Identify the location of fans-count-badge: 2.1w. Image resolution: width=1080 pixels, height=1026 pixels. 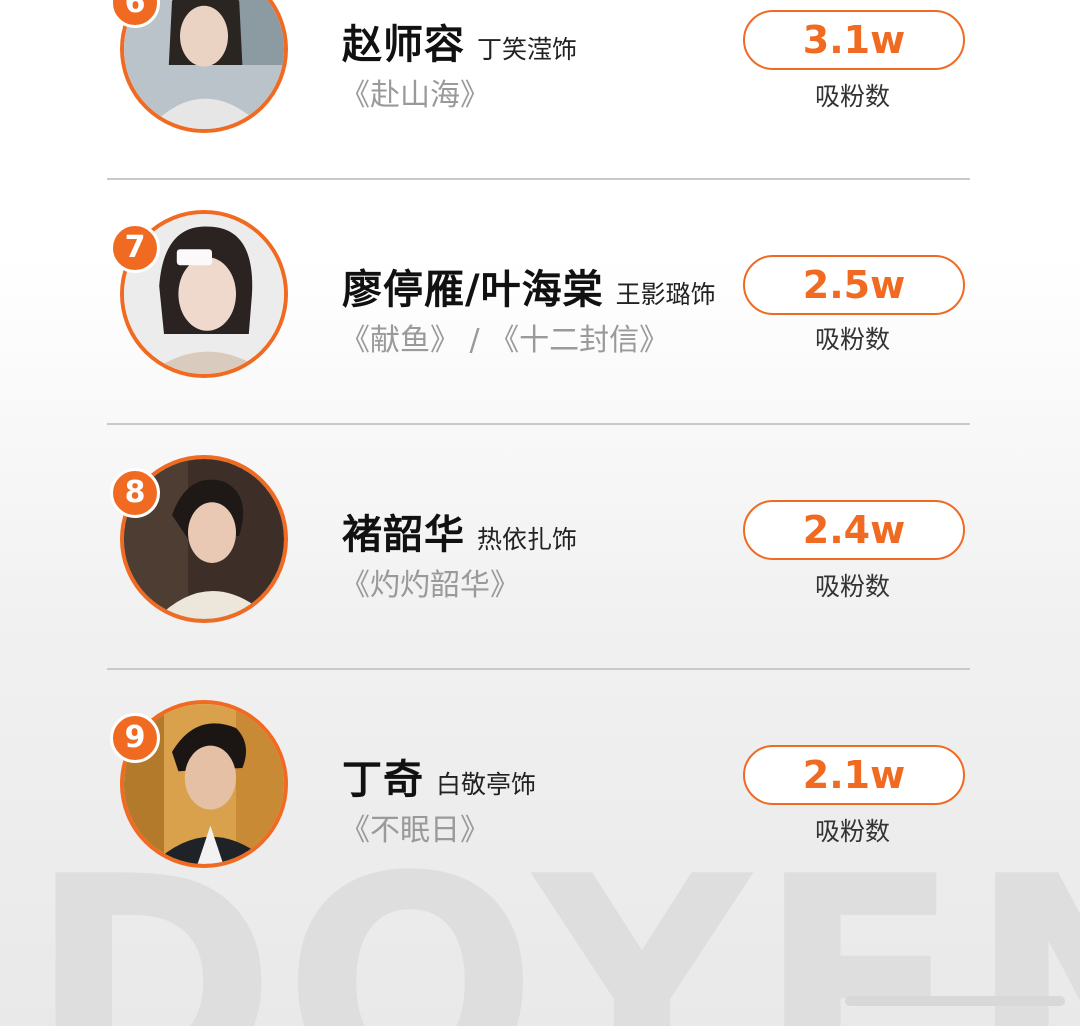
(854, 775).